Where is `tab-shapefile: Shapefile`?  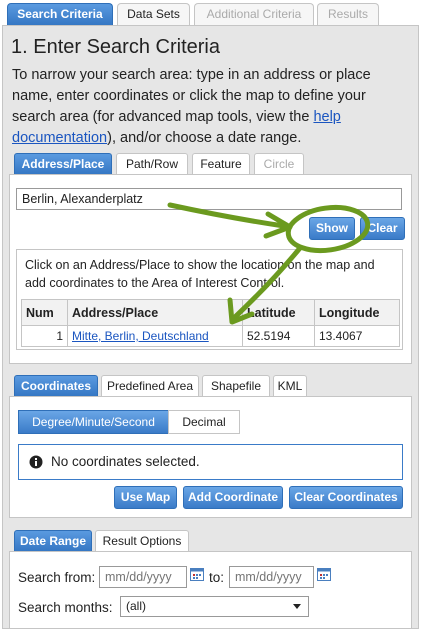
tab-shapefile: Shapefile is located at coordinates (236, 385).